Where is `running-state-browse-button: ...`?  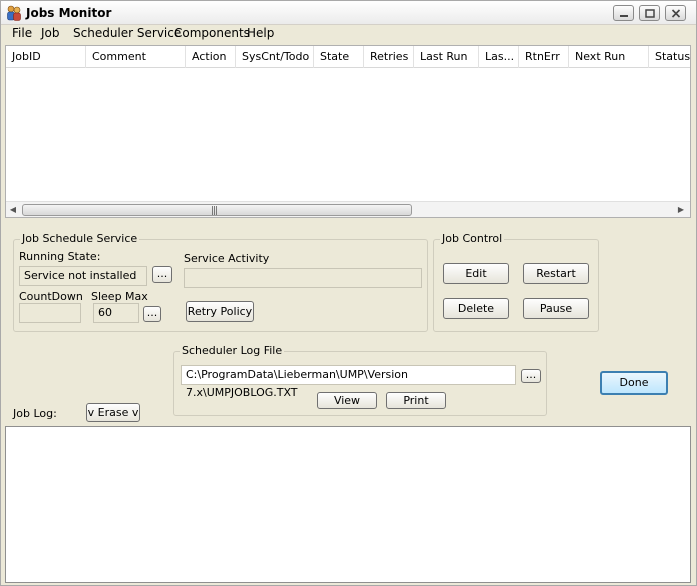
running-state-browse-button: ... is located at coordinates (162, 274).